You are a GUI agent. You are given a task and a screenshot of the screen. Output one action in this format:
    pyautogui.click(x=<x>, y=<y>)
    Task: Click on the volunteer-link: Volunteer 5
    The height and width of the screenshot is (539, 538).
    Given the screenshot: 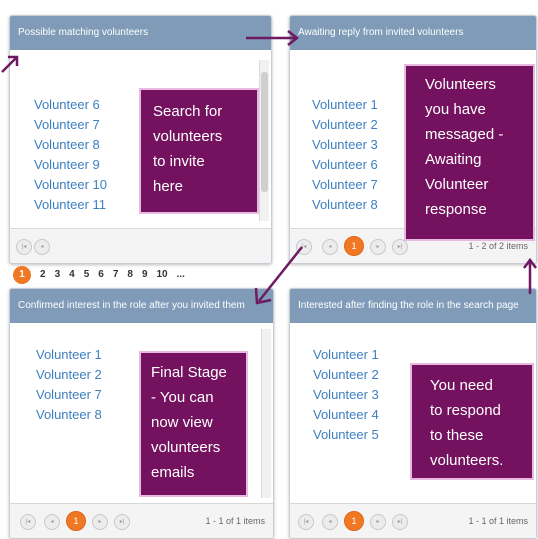 What is the action you would take?
    pyautogui.click(x=346, y=435)
    